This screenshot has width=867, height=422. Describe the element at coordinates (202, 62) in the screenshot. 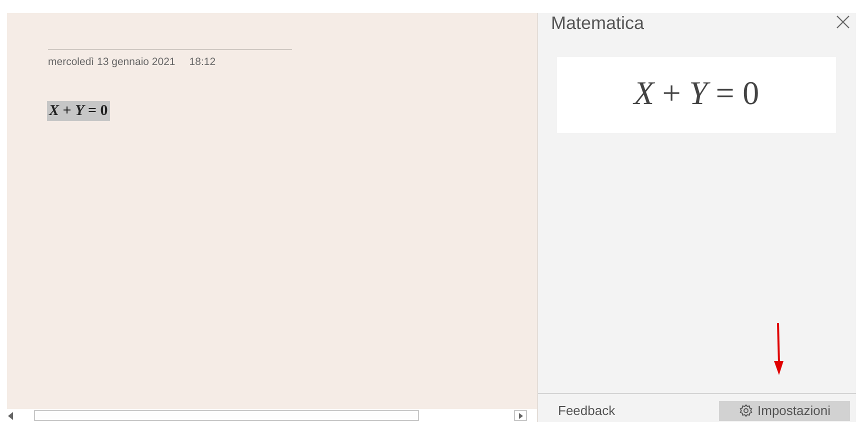

I see `note-time: 18:12` at that location.